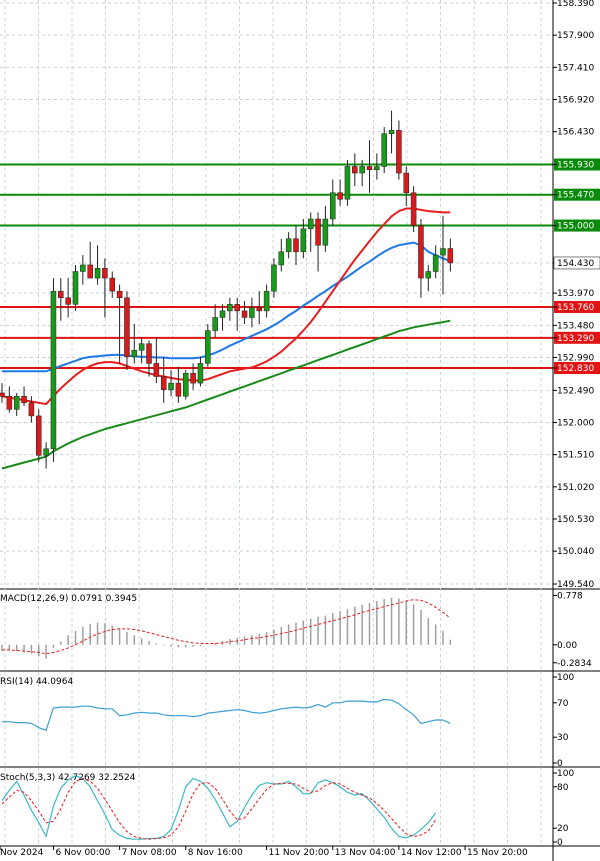 Image resolution: width=600 pixels, height=861 pixels. What do you see at coordinates (563, 788) in the screenshot?
I see `indicator-tick-label: 80` at bounding box center [563, 788].